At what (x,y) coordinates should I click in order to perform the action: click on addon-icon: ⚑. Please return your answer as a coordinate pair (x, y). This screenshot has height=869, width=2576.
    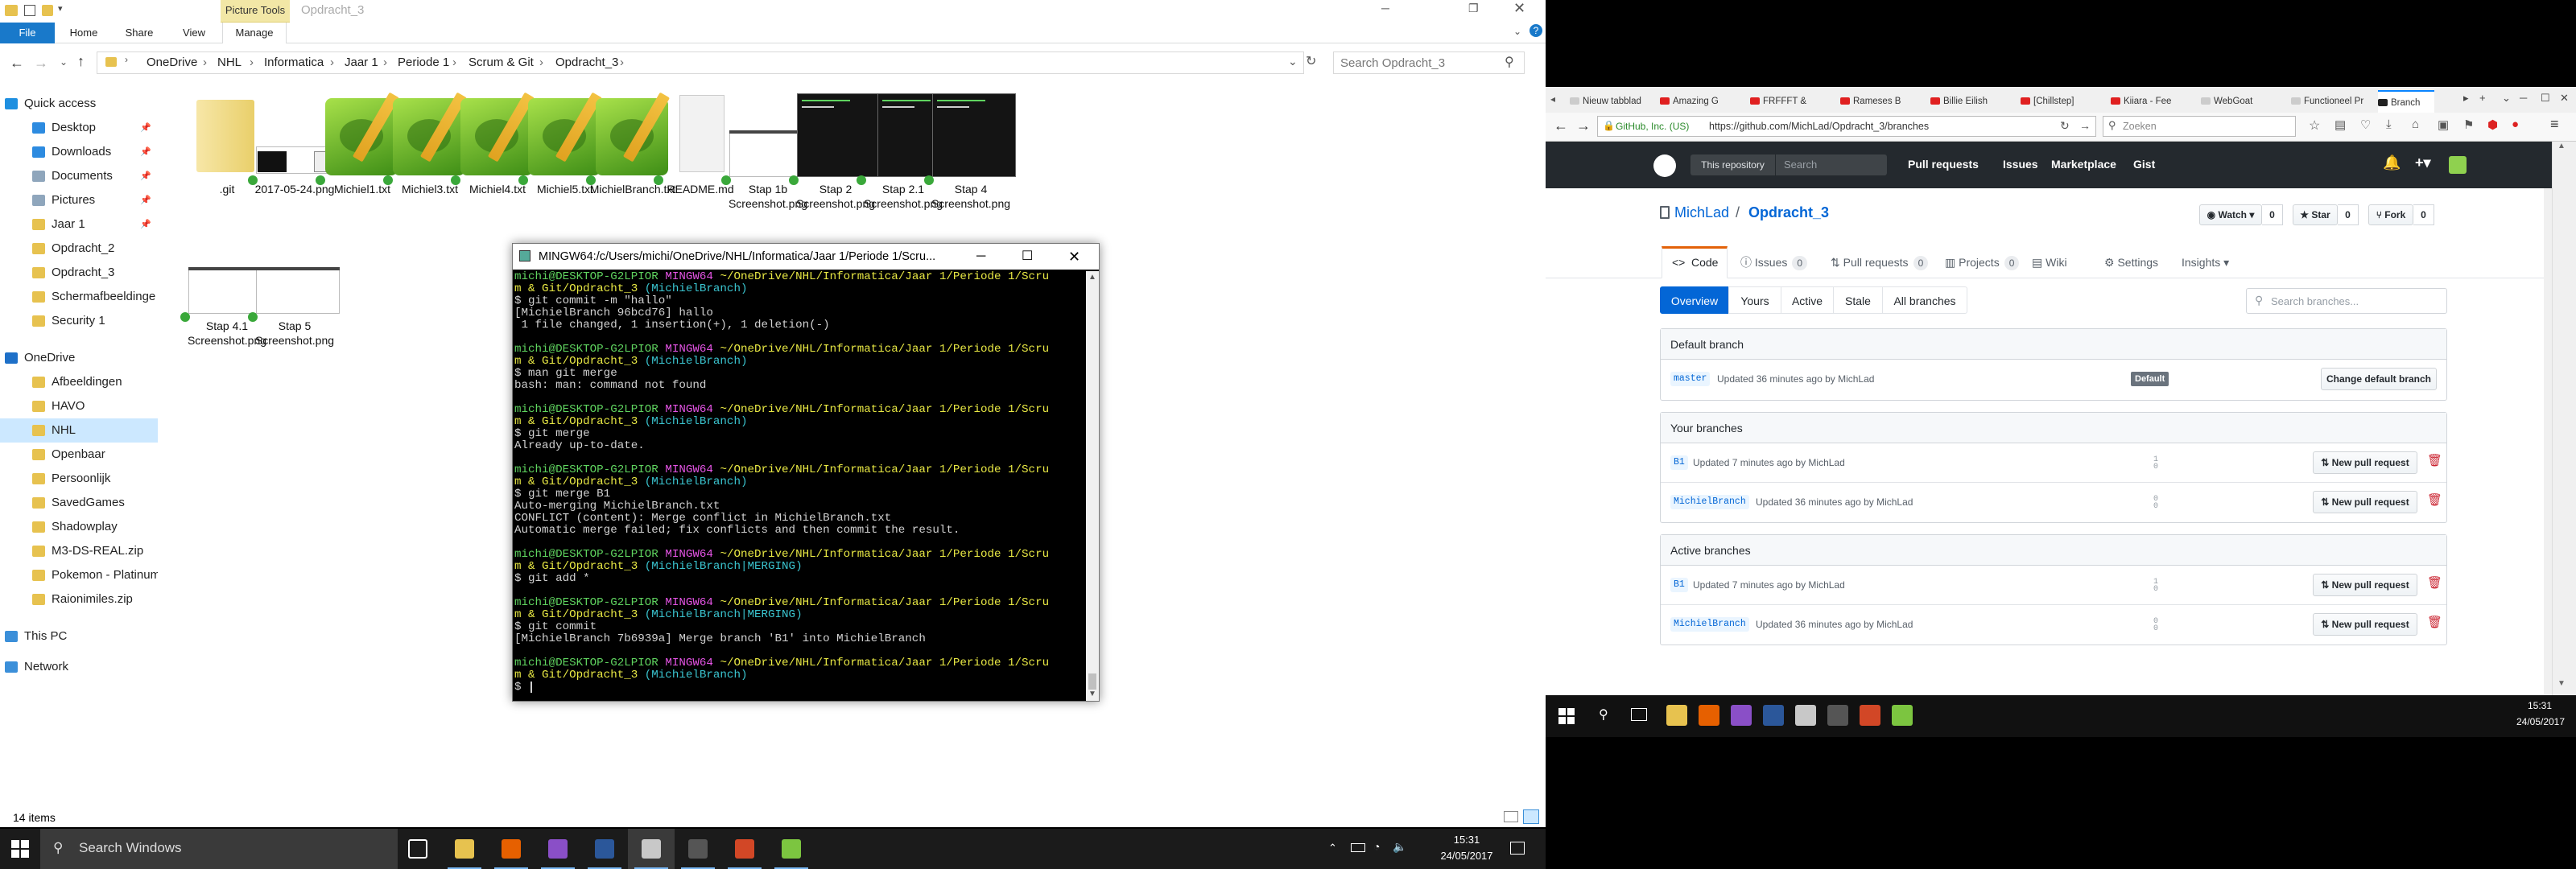
    Looking at the image, I should click on (2468, 124).